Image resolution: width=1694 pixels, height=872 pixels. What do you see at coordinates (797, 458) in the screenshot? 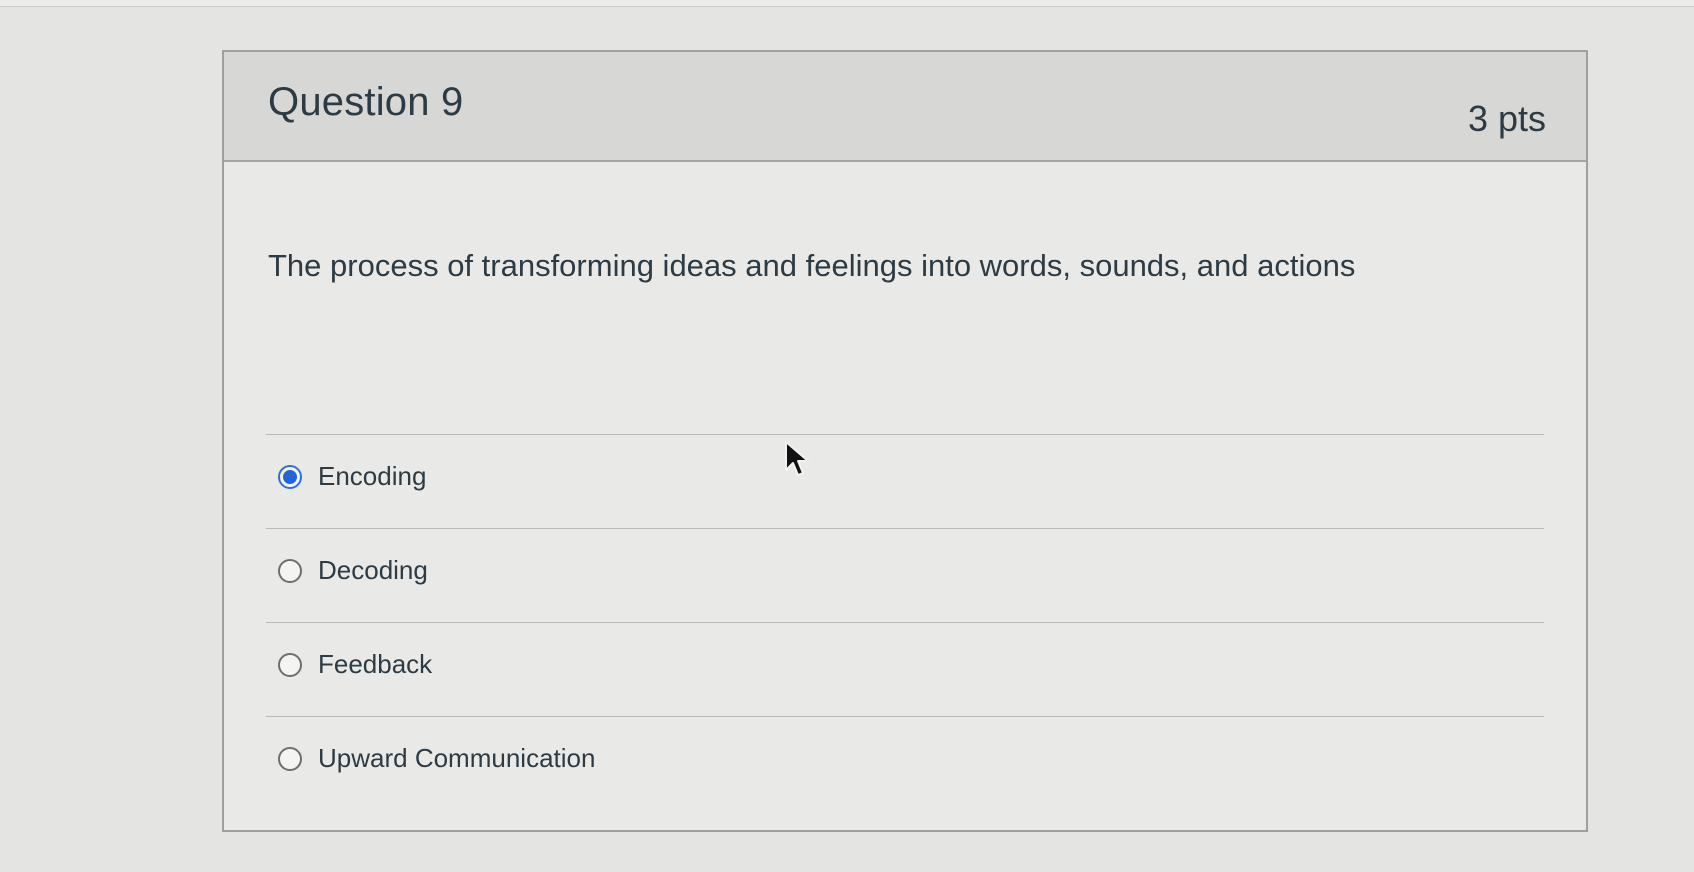
I see `mouse-pointer-icon` at bounding box center [797, 458].